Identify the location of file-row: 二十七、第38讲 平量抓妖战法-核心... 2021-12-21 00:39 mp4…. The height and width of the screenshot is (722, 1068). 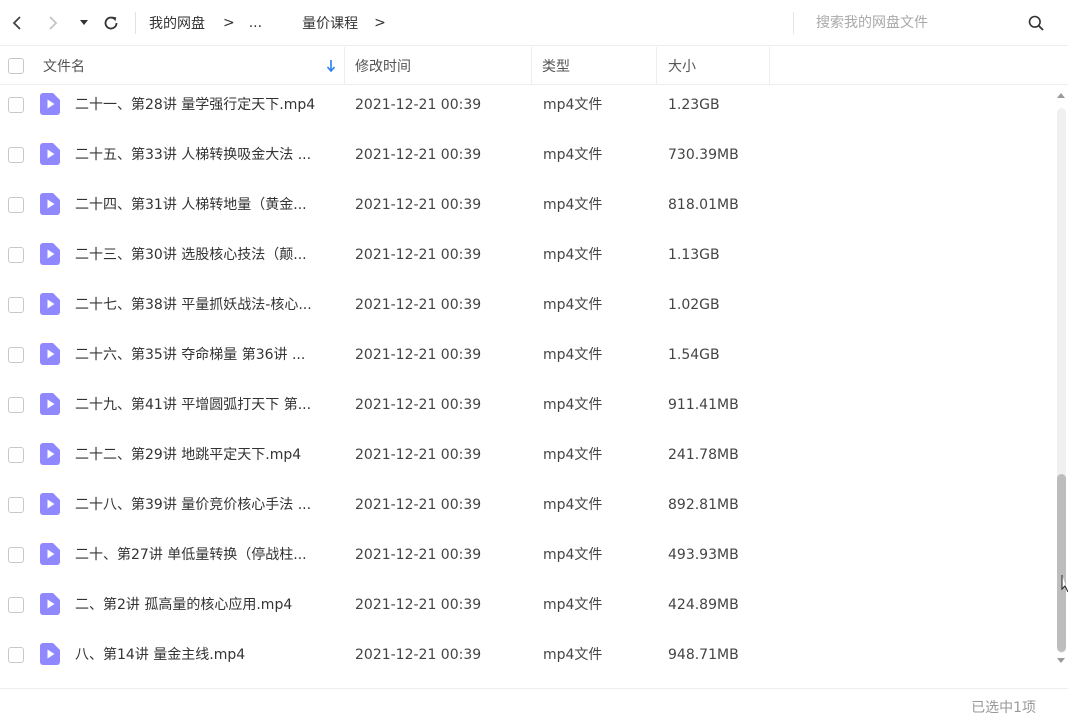
(526, 311).